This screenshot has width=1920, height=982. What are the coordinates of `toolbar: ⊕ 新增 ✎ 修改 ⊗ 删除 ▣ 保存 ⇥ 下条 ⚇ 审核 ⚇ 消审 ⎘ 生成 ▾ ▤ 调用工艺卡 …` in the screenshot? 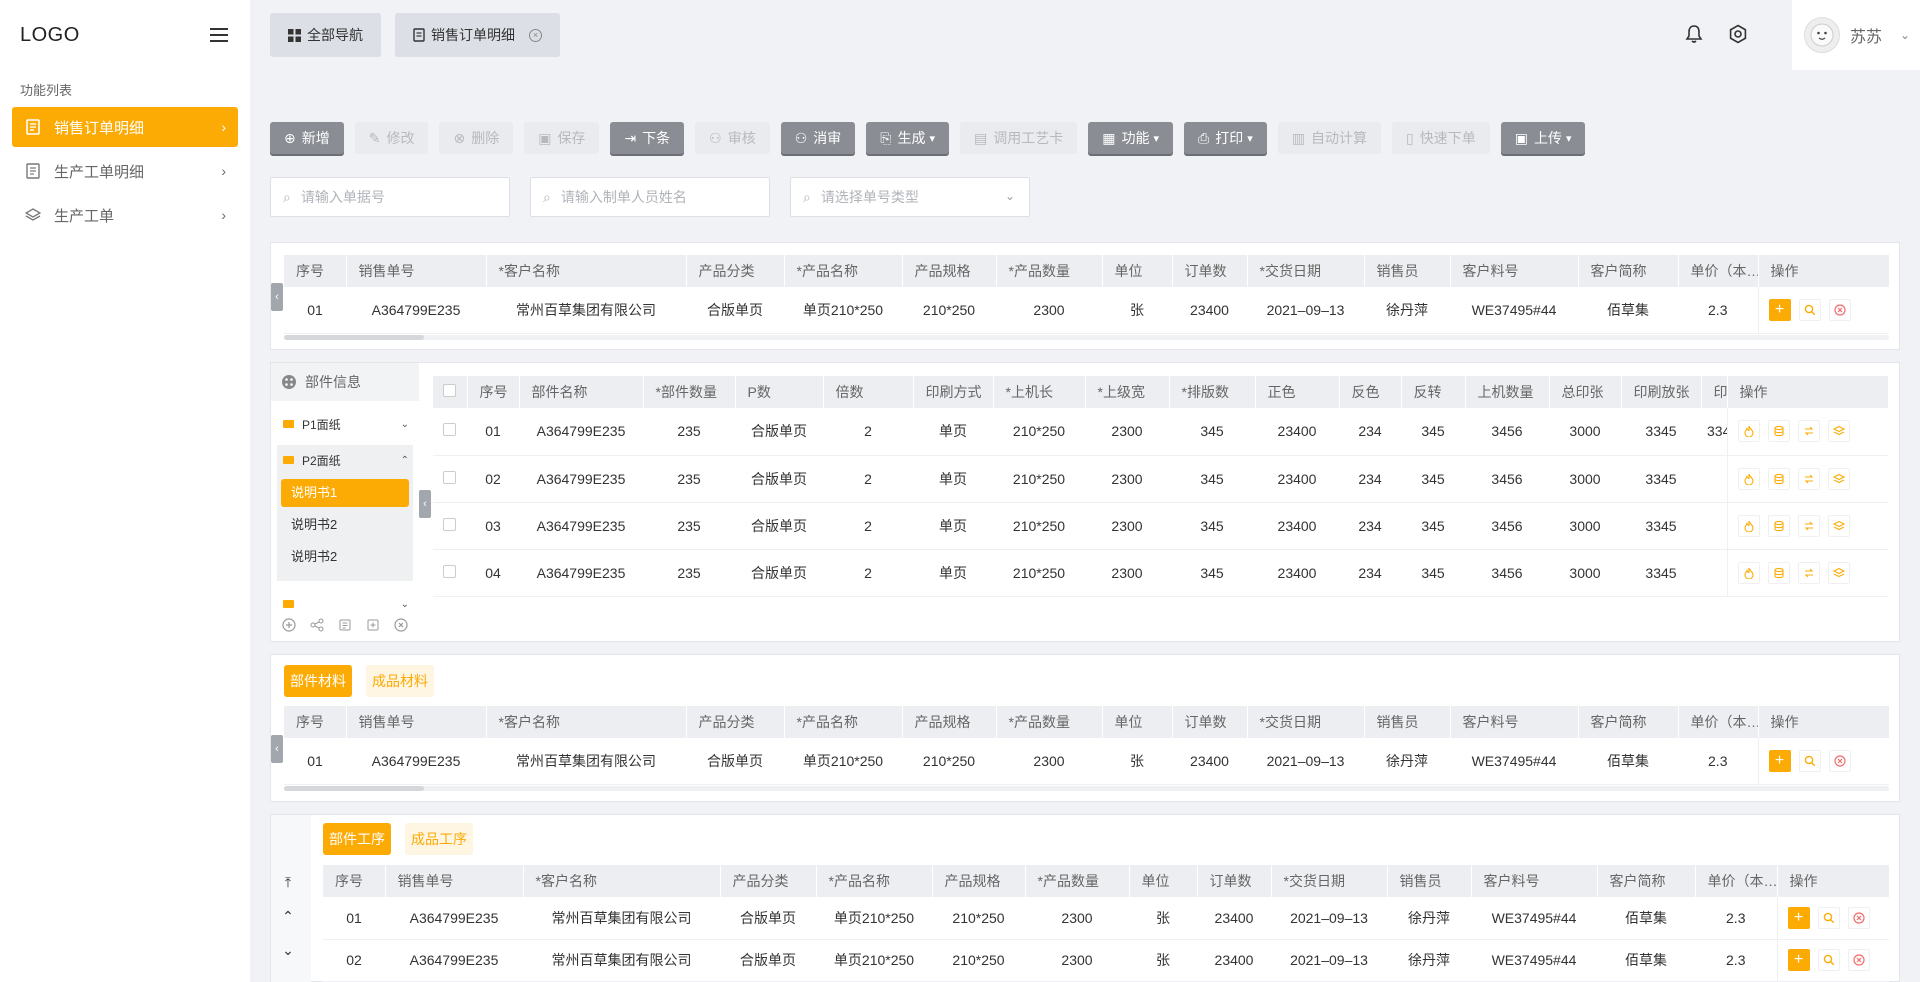 It's located at (933, 138).